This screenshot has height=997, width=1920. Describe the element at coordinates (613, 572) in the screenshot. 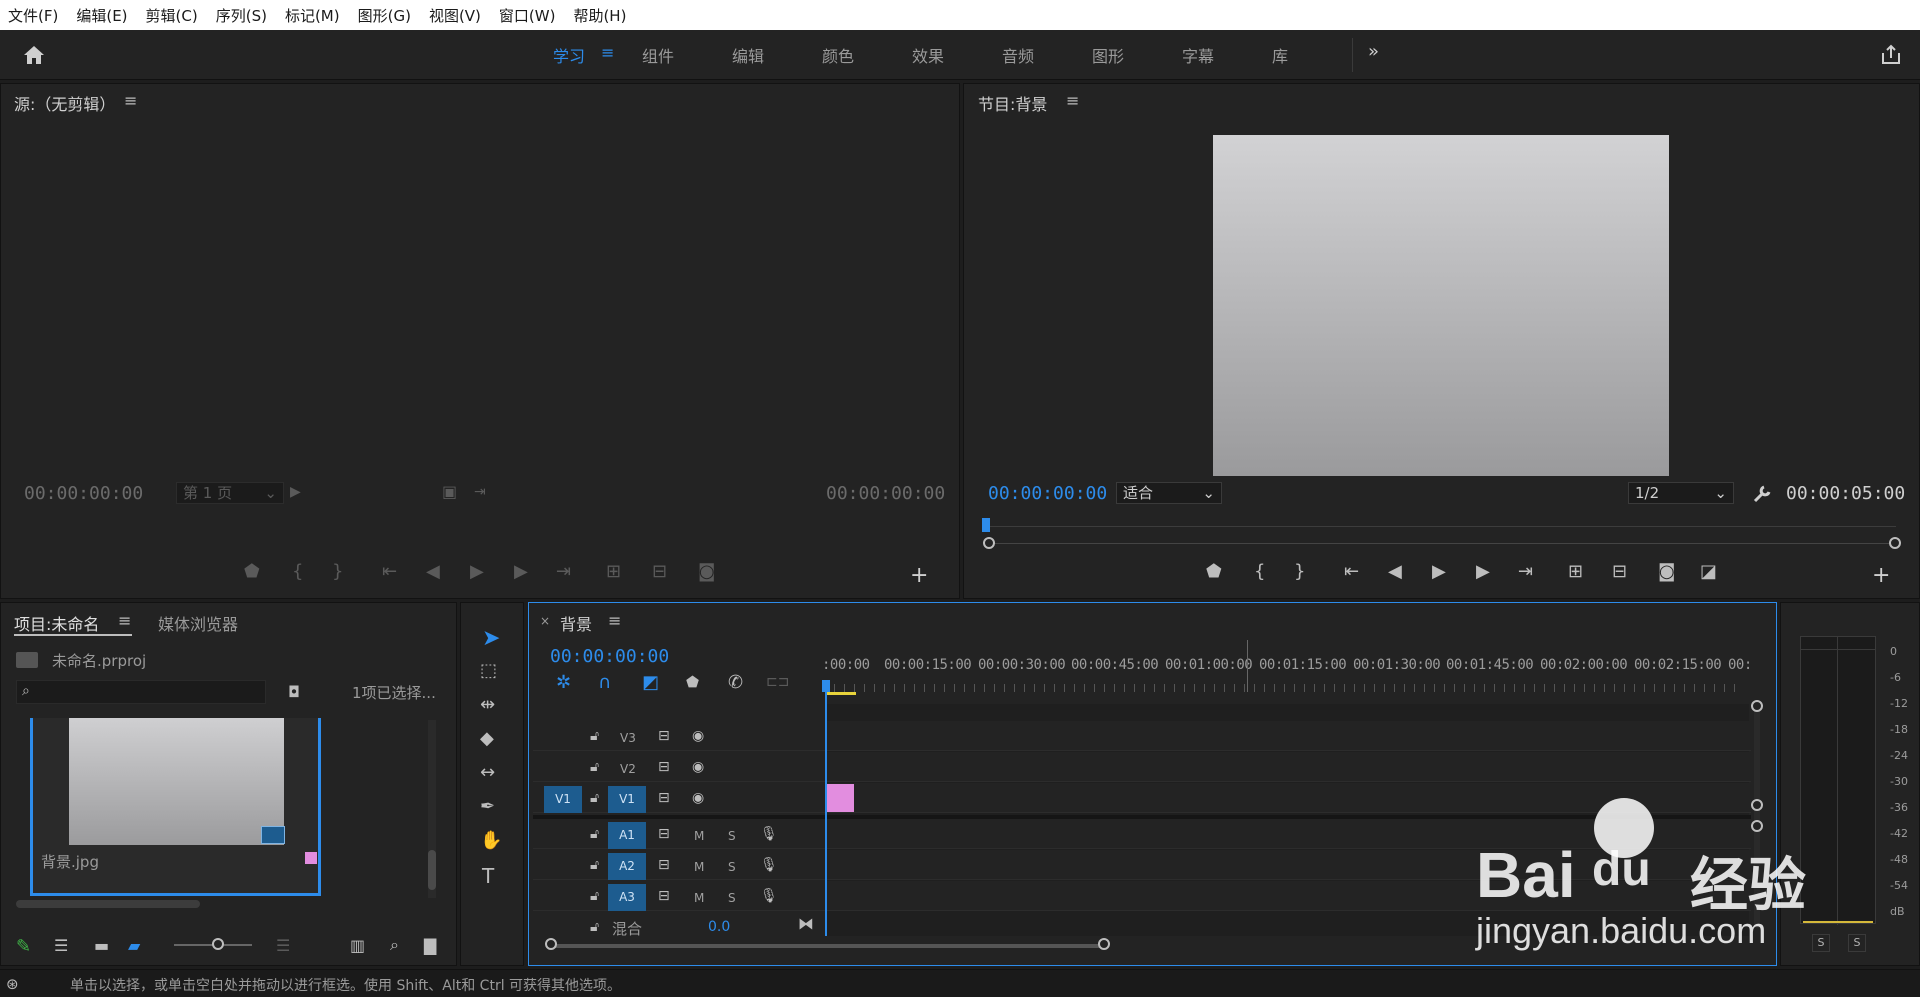

I see `insert-clip-icon: ⊞` at that location.